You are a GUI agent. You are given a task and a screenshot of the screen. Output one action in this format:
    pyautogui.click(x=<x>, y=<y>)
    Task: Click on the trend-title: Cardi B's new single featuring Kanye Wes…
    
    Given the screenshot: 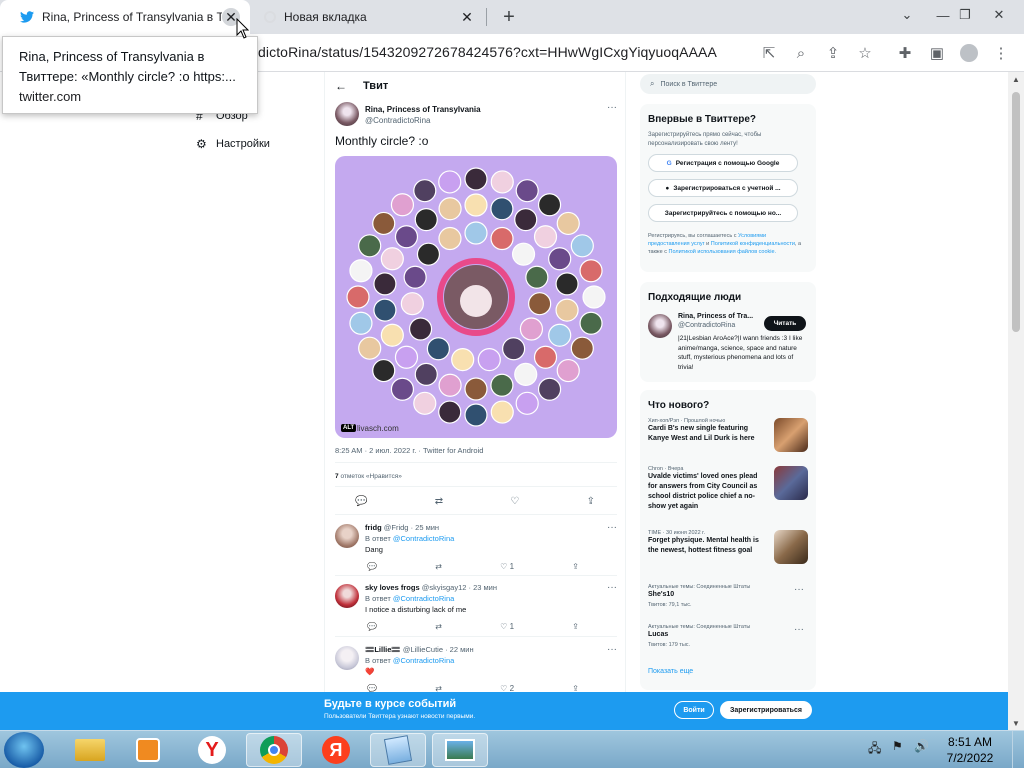 What is the action you would take?
    pyautogui.click(x=701, y=433)
    